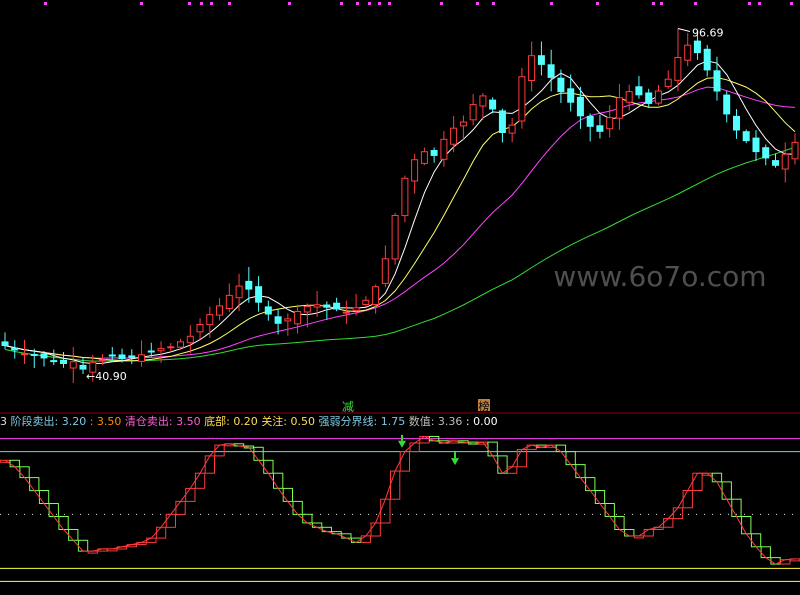 This screenshot has width=800, height=595. What do you see at coordinates (395, 421) in the screenshot?
I see `header-value: 1.75` at bounding box center [395, 421].